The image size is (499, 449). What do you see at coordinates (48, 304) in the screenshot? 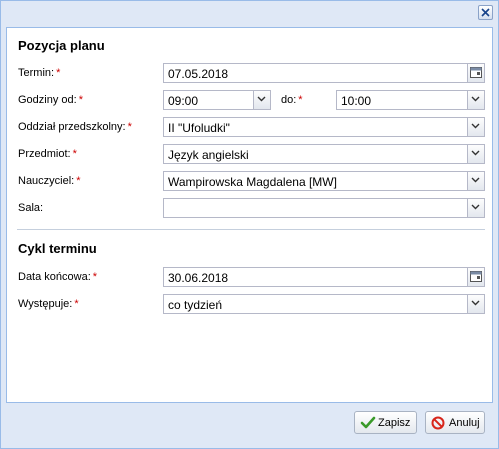
I see `wystepuje-label: Występuje: *` at bounding box center [48, 304].